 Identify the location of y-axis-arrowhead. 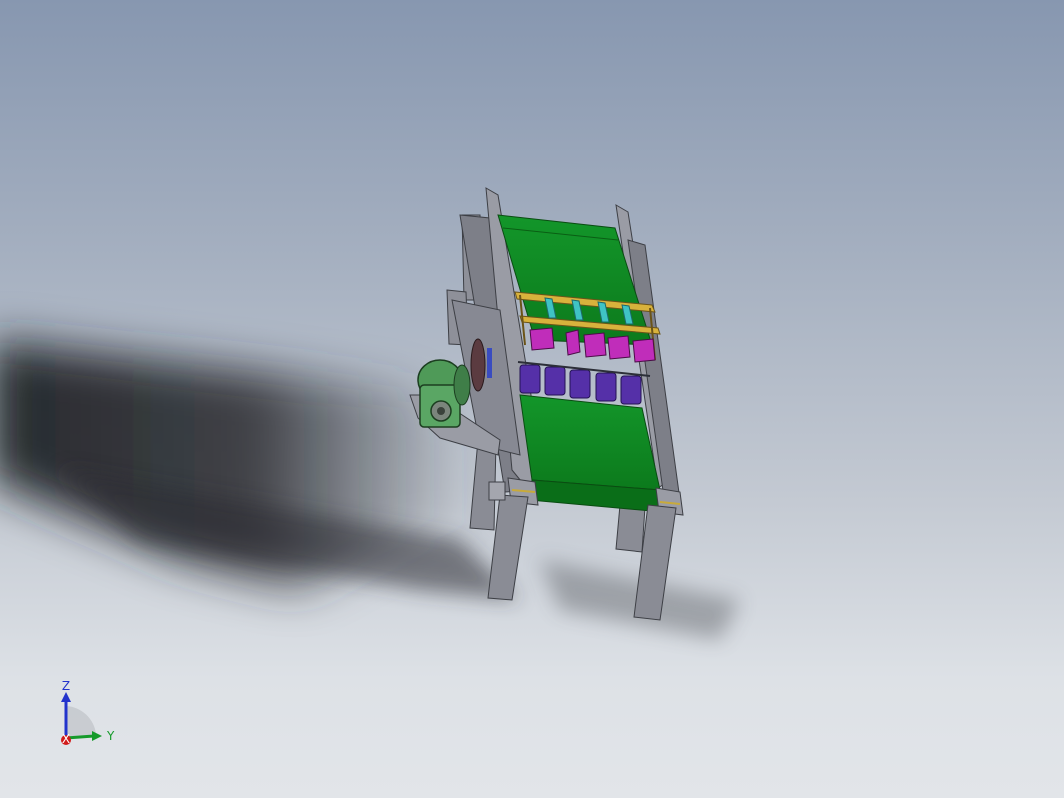
(97, 736).